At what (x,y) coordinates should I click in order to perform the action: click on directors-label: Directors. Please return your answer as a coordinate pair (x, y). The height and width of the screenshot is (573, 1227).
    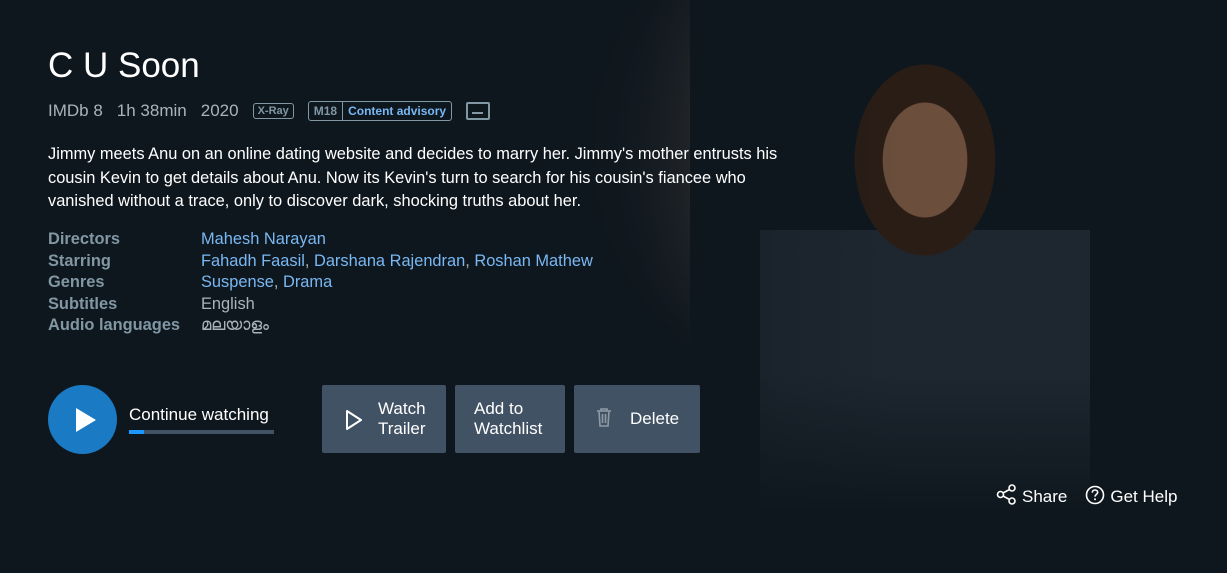
    Looking at the image, I should click on (84, 239).